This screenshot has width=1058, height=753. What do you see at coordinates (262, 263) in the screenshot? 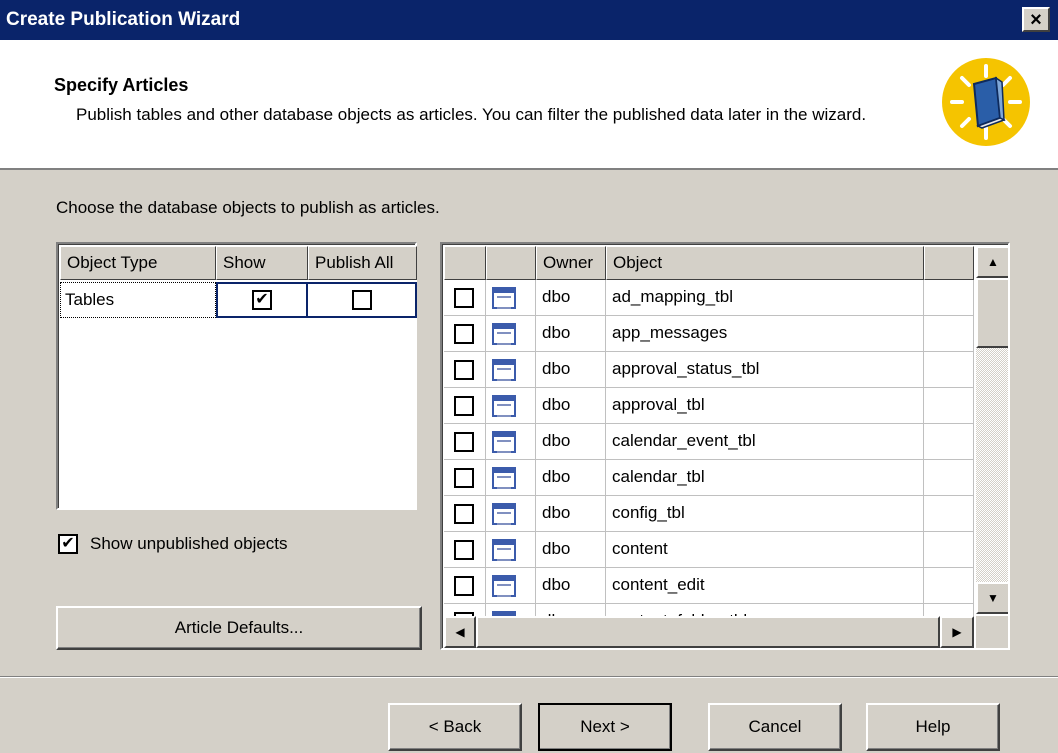
I see `column-header-show: Show` at bounding box center [262, 263].